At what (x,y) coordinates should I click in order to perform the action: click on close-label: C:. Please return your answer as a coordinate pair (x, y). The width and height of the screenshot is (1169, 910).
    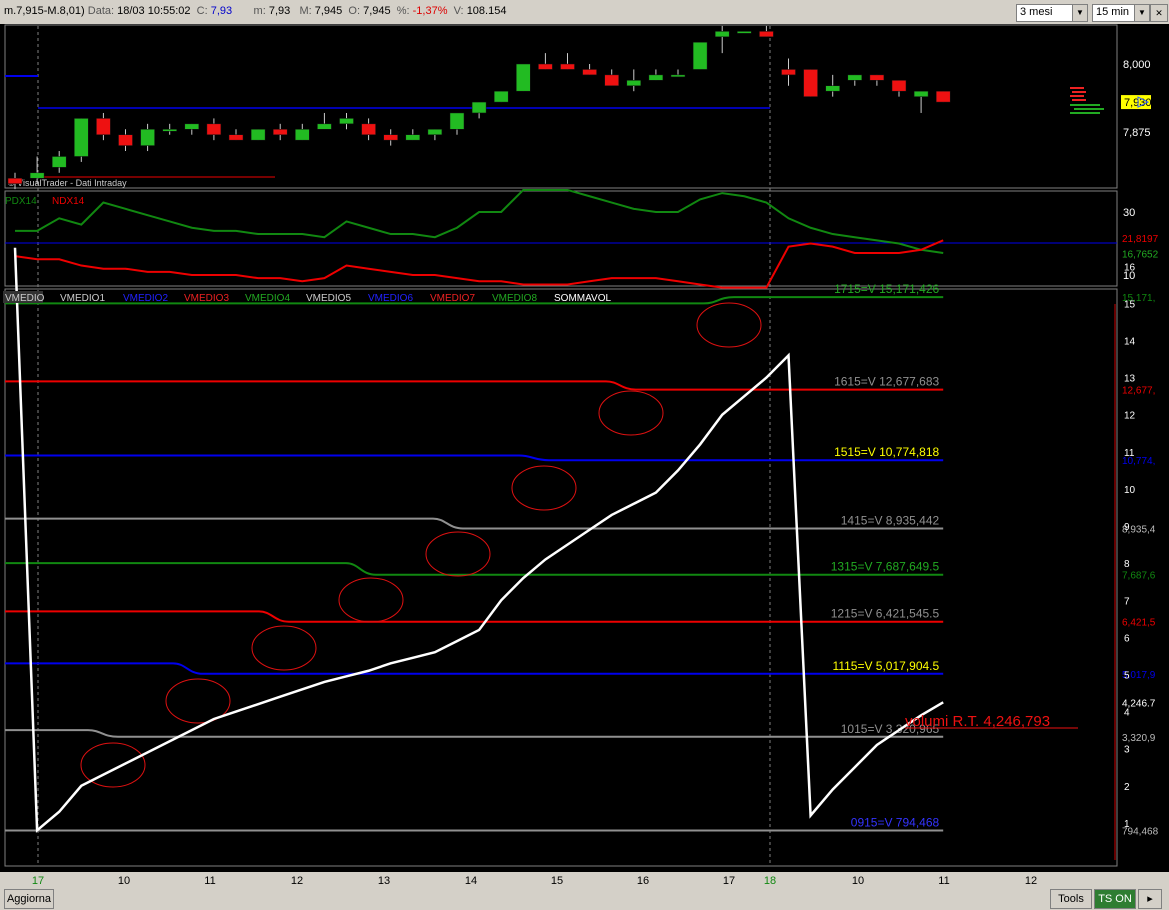
    Looking at the image, I should click on (202, 11).